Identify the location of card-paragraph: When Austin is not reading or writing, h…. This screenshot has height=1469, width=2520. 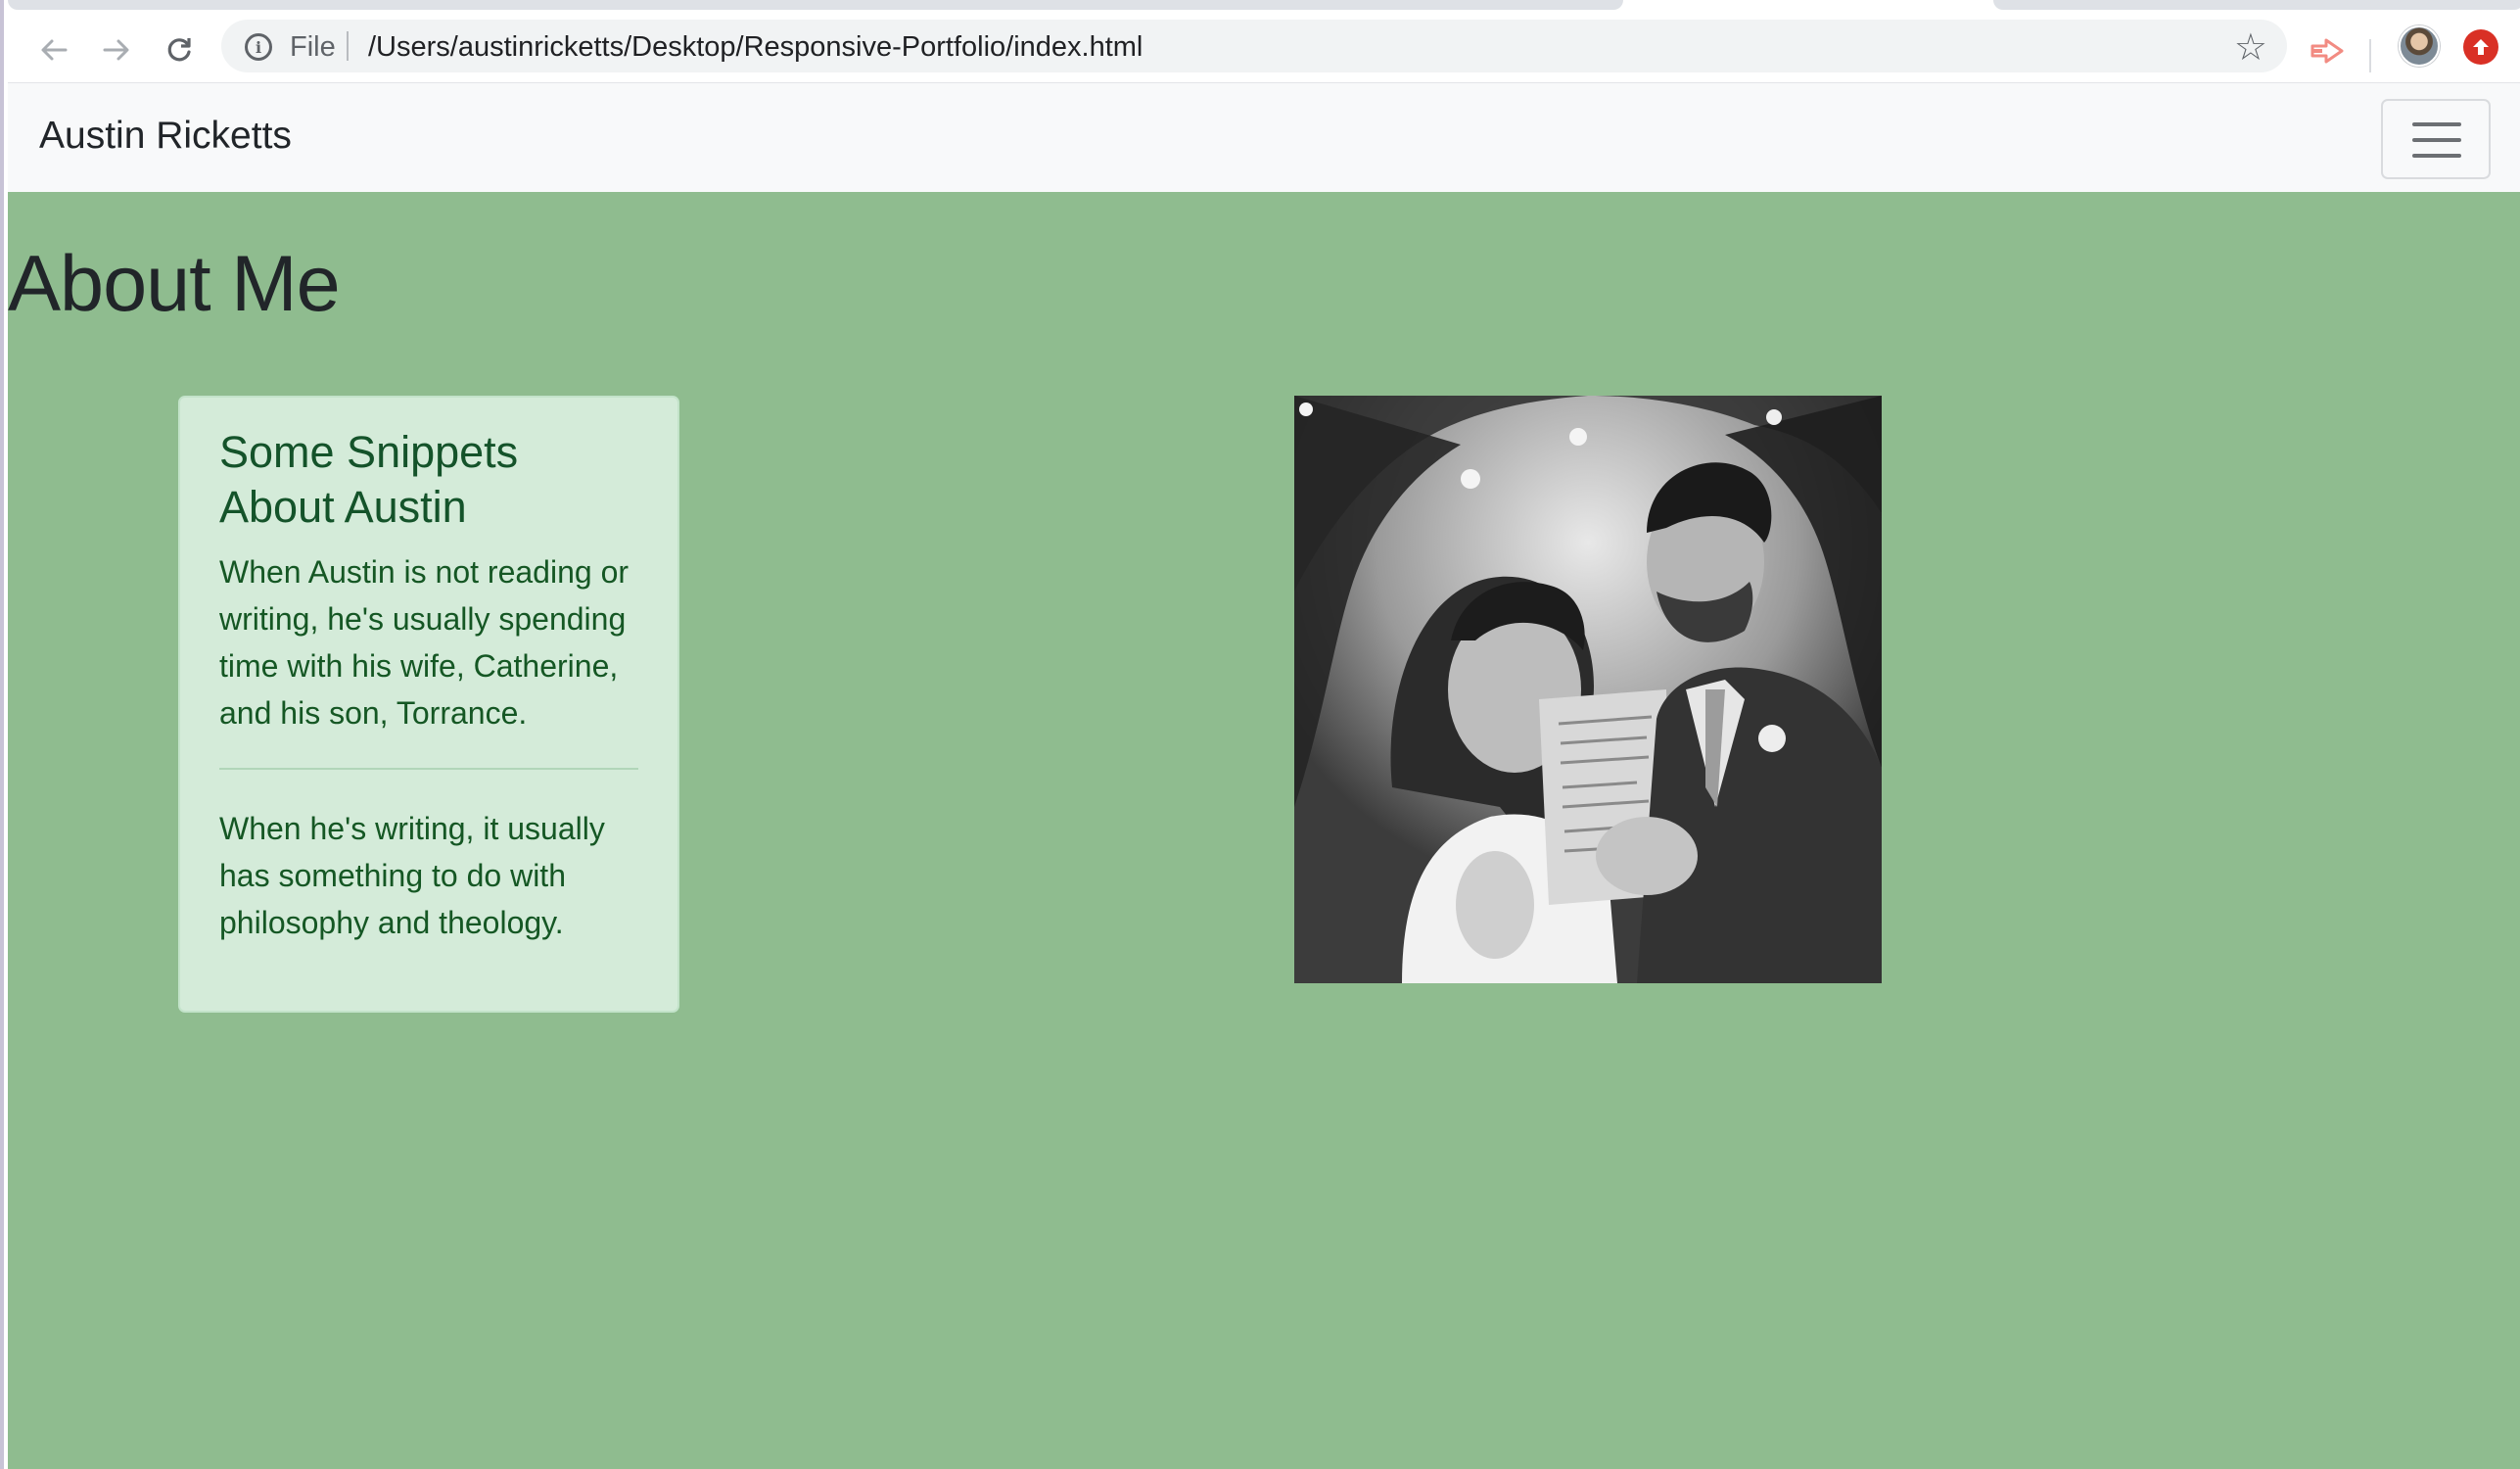
(424, 642).